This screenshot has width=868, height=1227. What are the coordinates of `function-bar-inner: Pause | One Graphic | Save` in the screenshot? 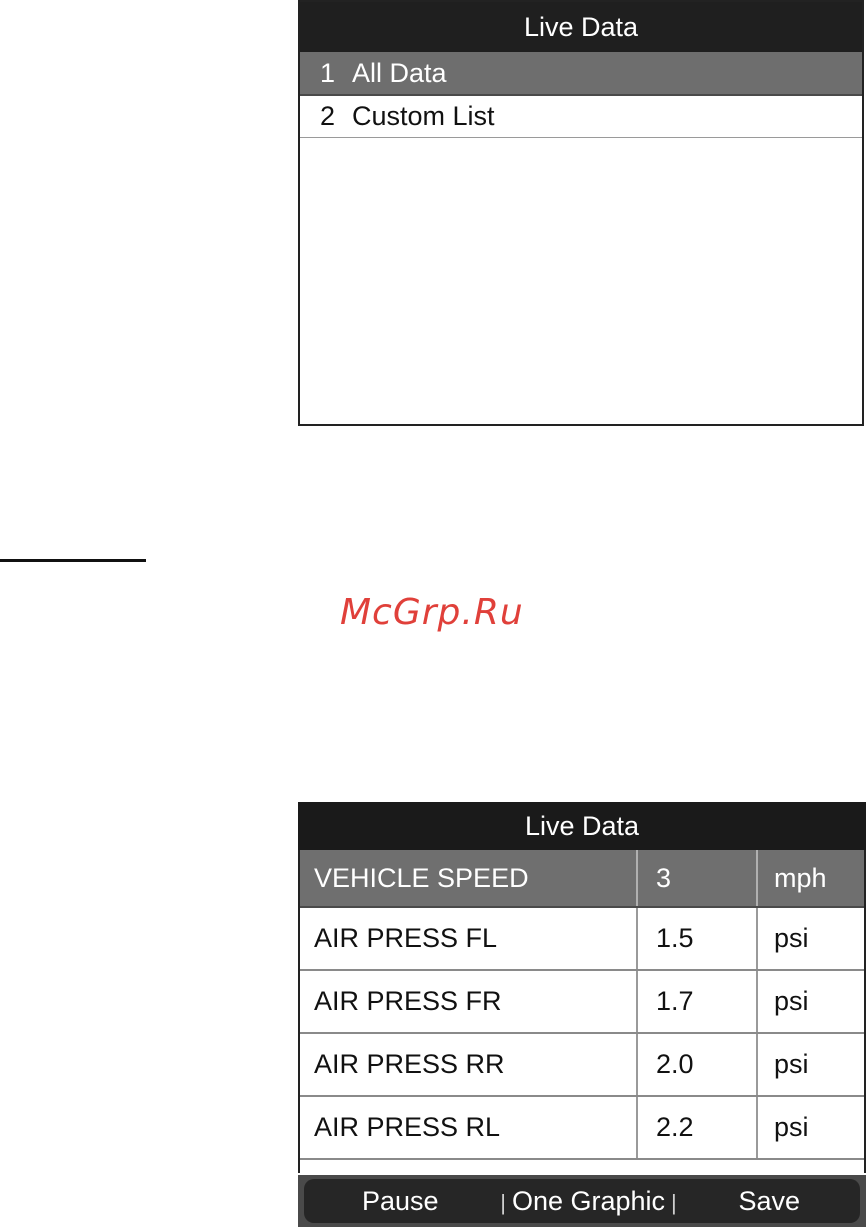 It's located at (582, 1201).